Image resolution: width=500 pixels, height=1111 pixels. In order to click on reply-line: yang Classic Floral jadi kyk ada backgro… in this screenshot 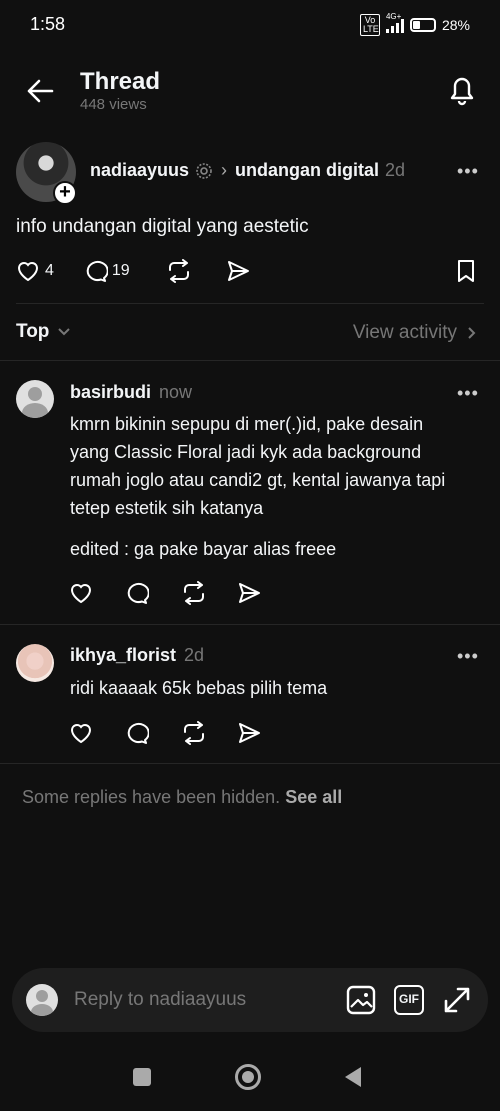, I will do `click(246, 452)`.